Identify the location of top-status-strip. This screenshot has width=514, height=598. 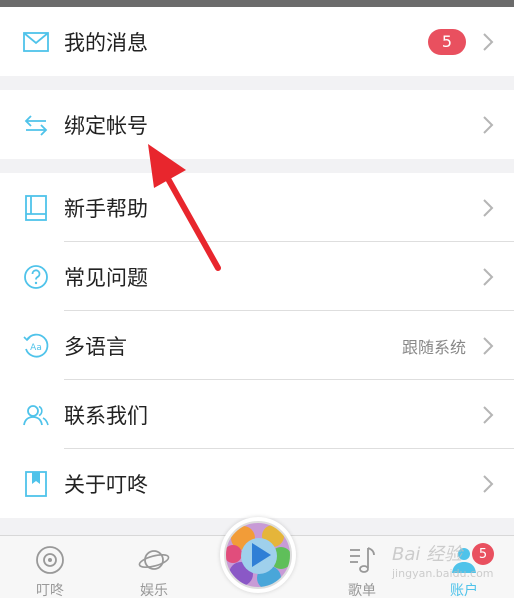
(257, 3).